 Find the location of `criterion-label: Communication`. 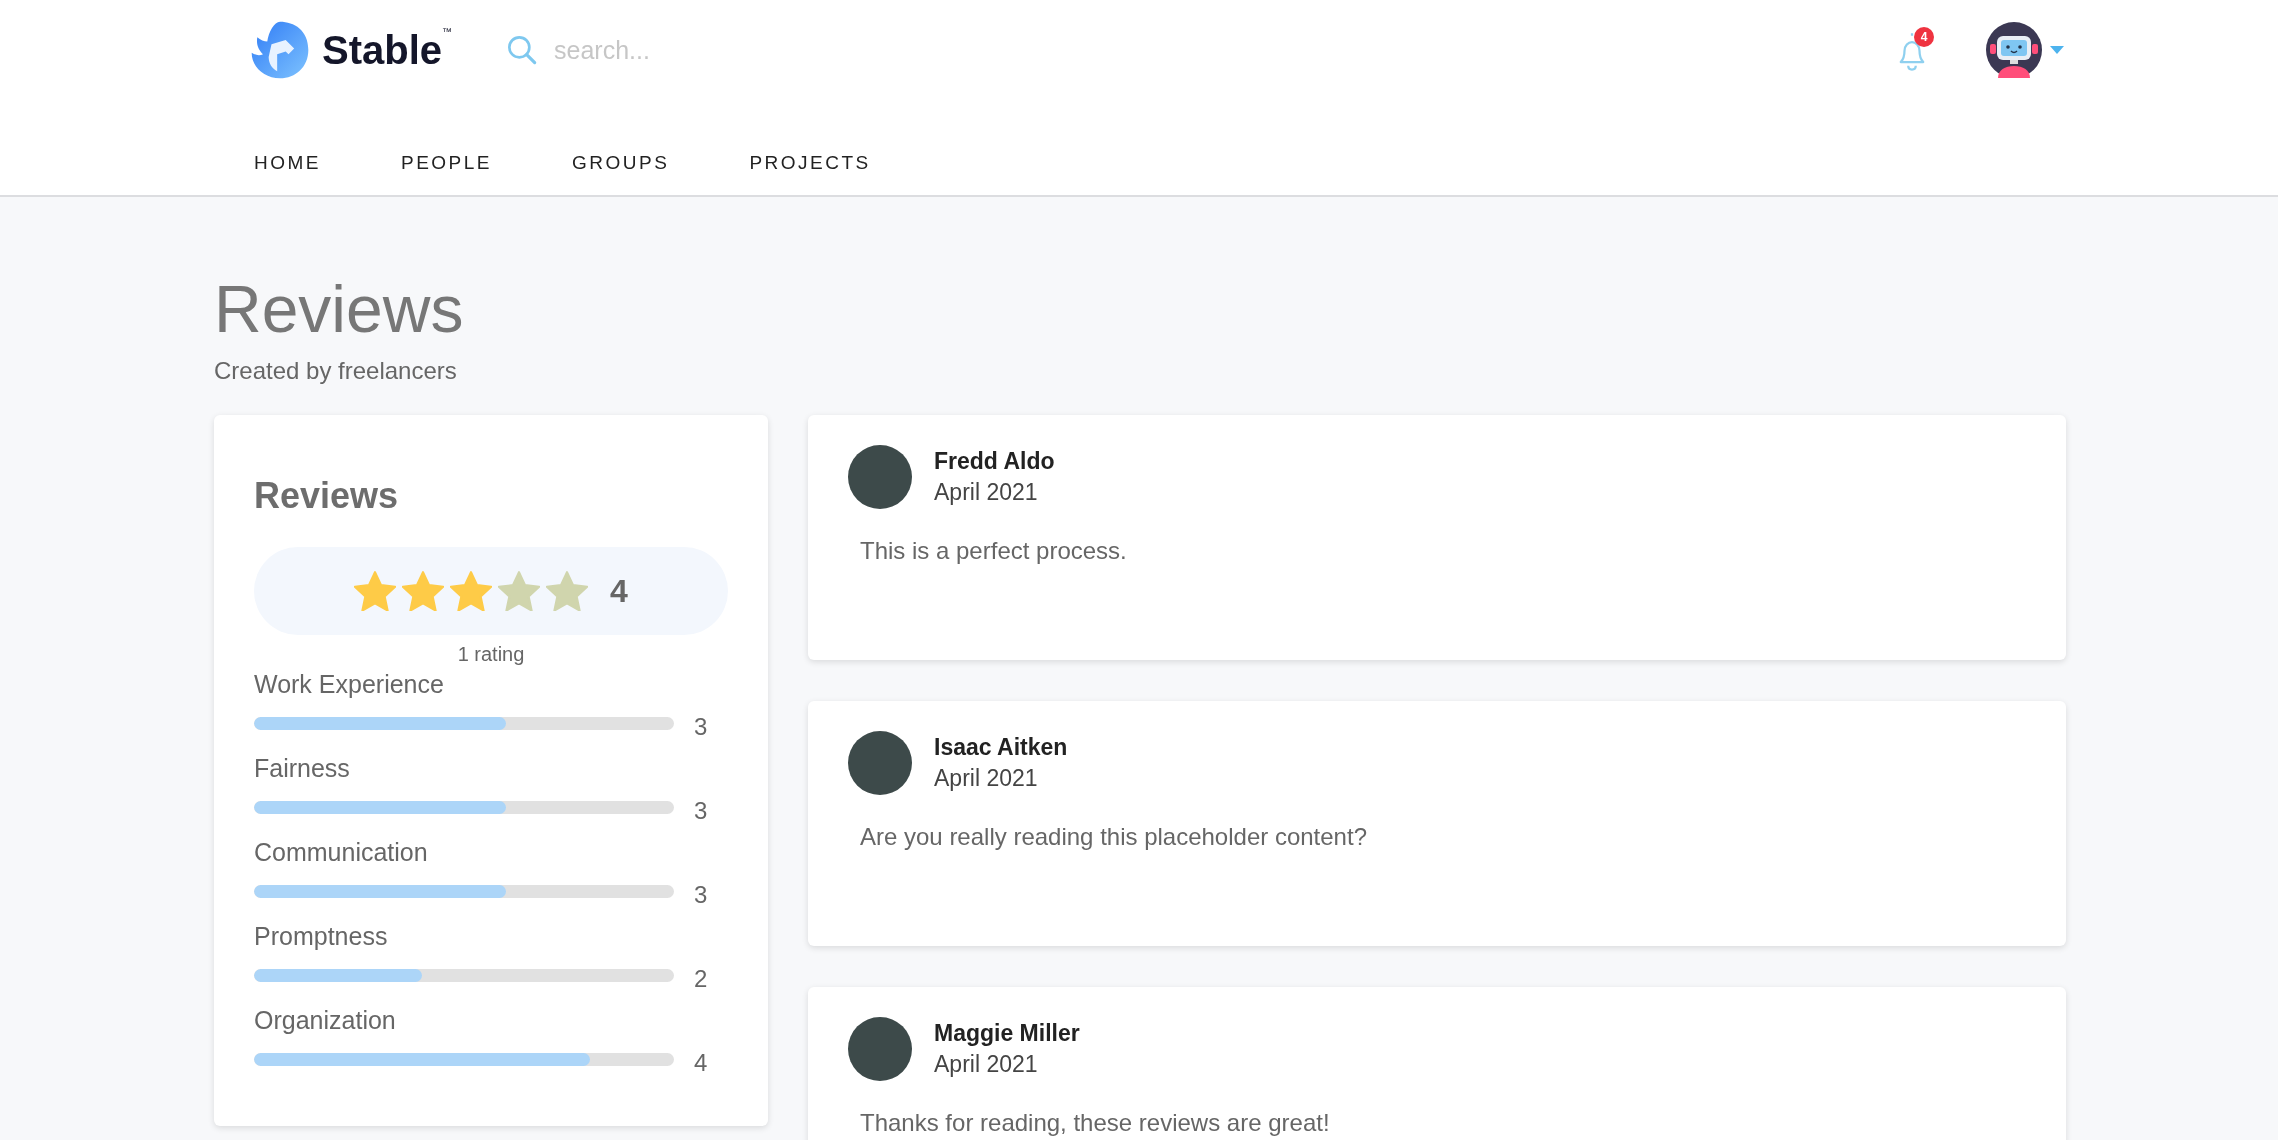

criterion-label: Communication is located at coordinates (341, 852).